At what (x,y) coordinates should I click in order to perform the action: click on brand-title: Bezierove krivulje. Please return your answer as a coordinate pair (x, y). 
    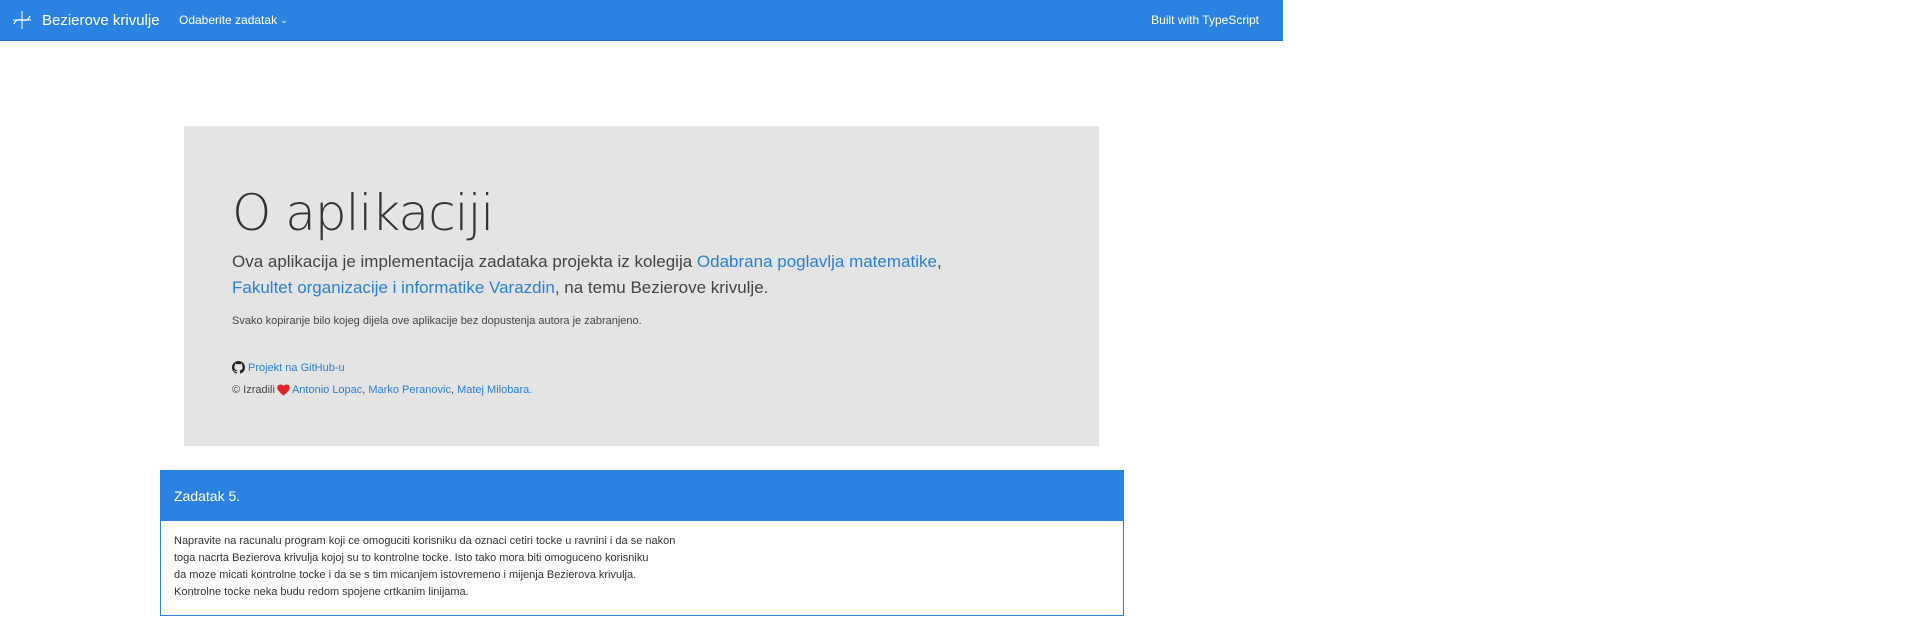
    Looking at the image, I should click on (101, 20).